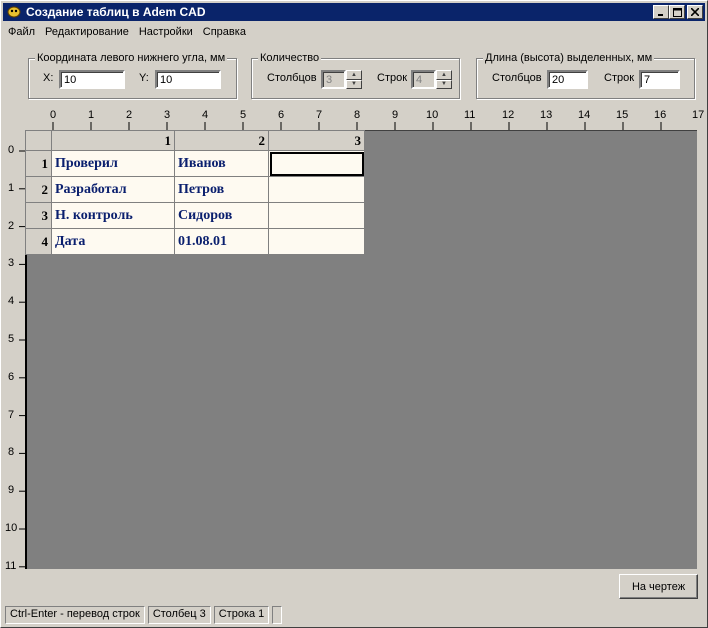  What do you see at coordinates (166, 32) in the screenshot?
I see `menu-settings: Настройки` at bounding box center [166, 32].